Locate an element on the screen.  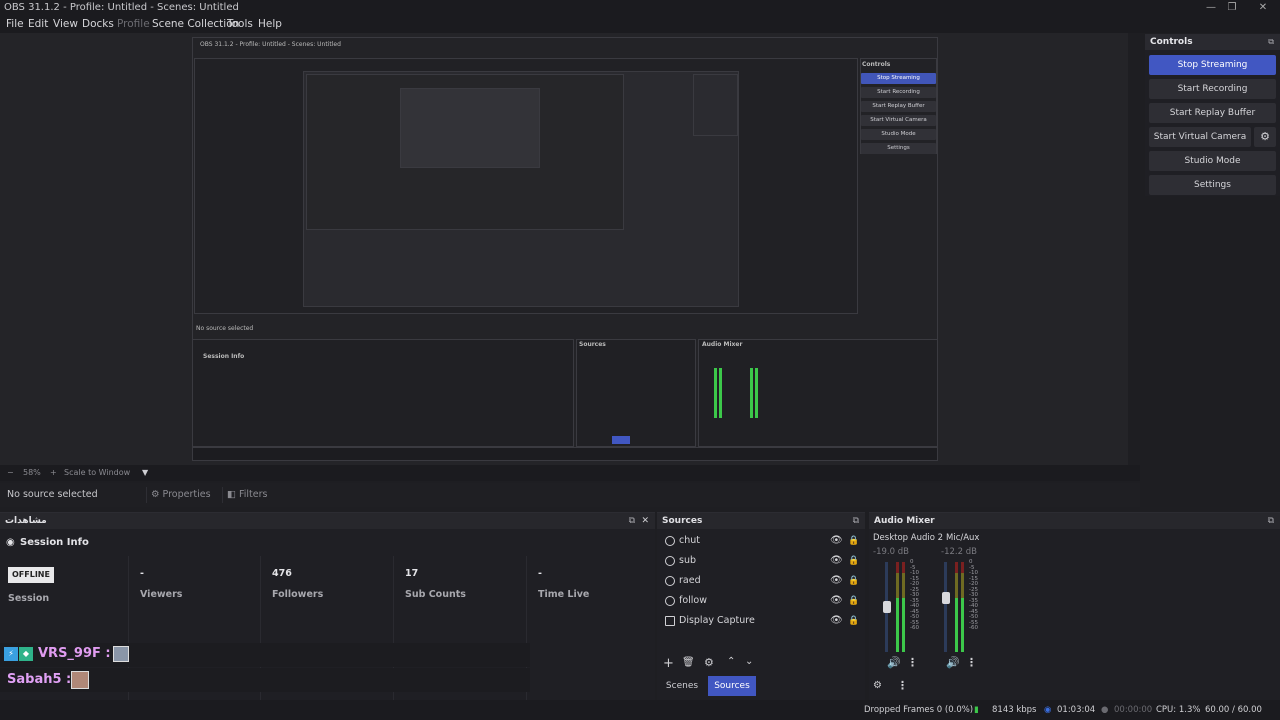
subcounts-label: Sub Counts is located at coordinates (435, 594).